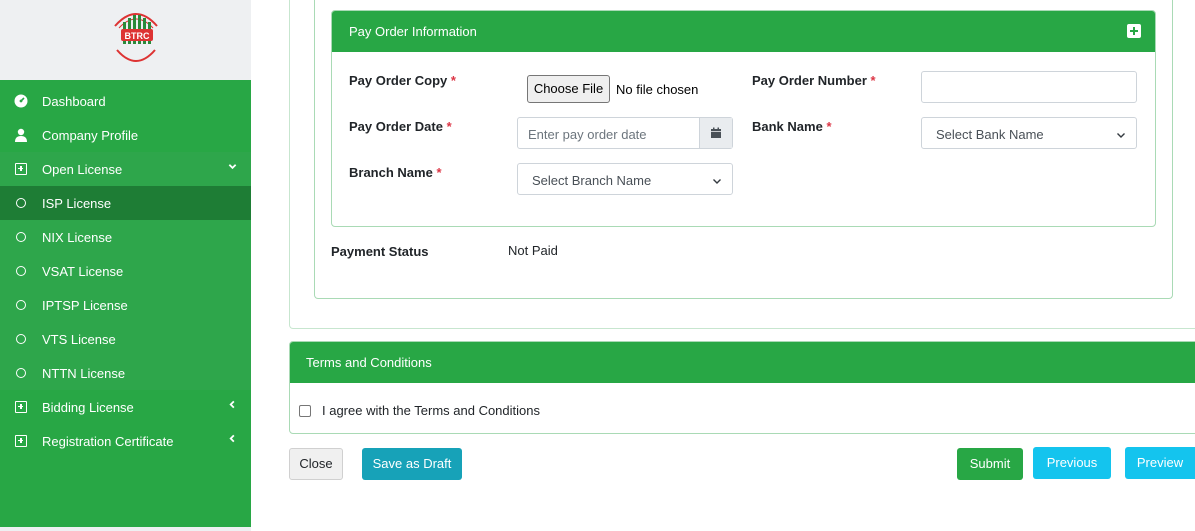 The width and height of the screenshot is (1195, 531). Describe the element at coordinates (742, 362) in the screenshot. I see `terms-header: Terms and Conditions` at that location.